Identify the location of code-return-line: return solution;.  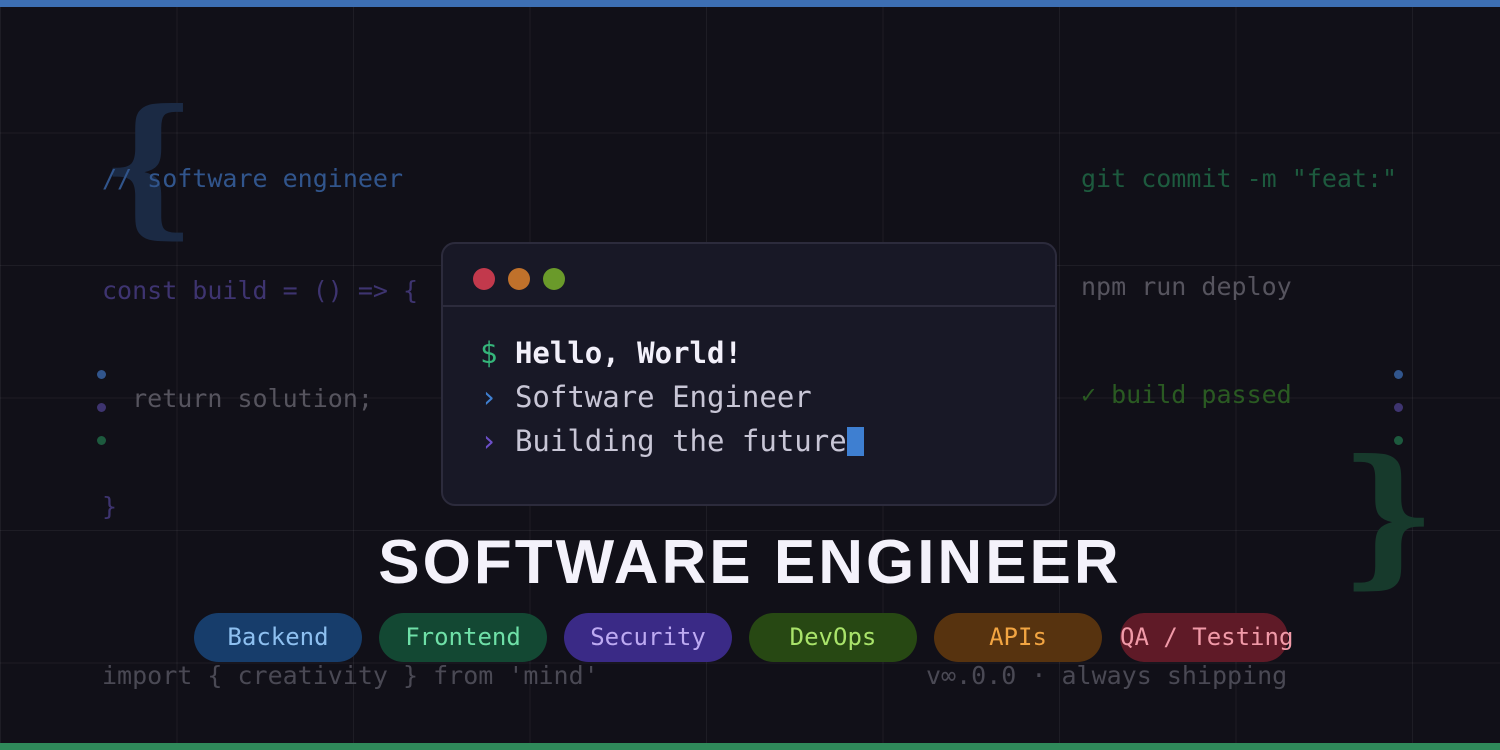
(237, 398).